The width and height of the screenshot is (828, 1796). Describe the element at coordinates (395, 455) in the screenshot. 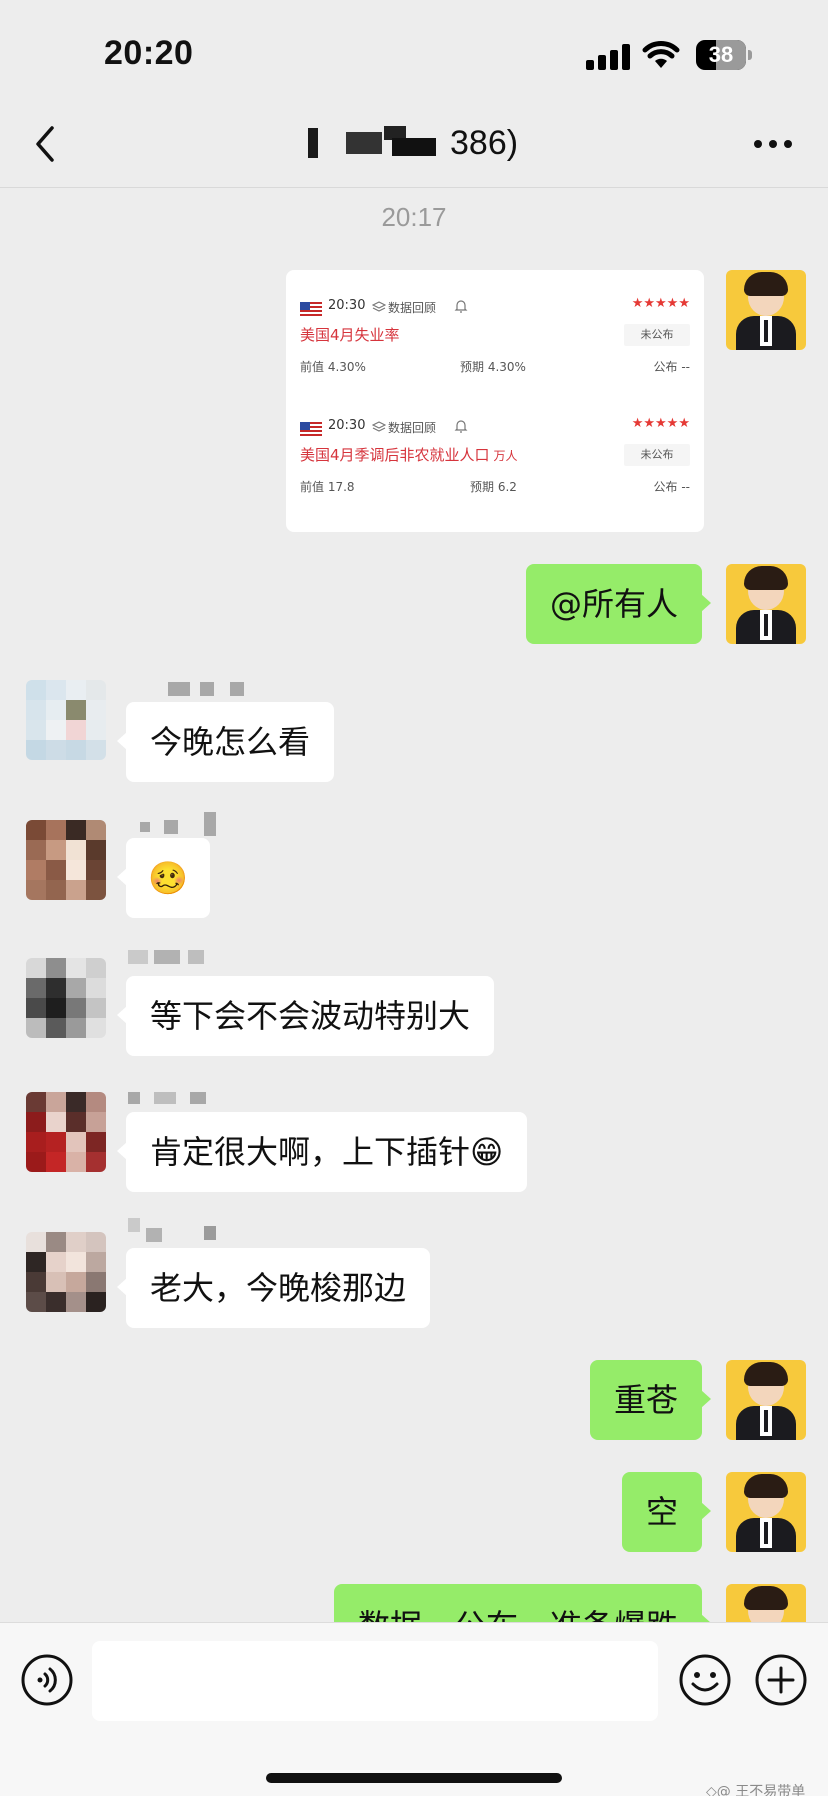

I see `data-item-title-text: 美国4月季调后非农就业人口` at that location.